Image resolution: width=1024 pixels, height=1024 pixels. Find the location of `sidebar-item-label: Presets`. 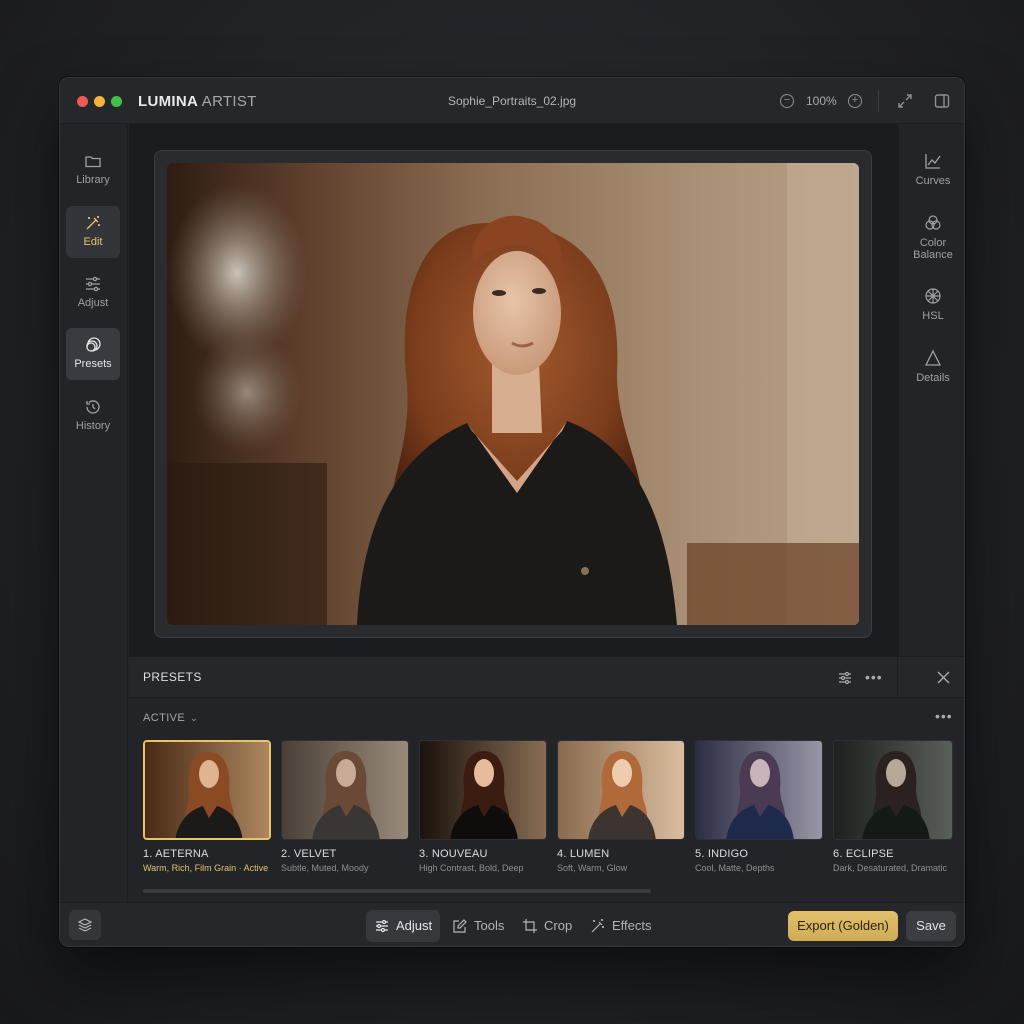

sidebar-item-label: Presets is located at coordinates (93, 364).